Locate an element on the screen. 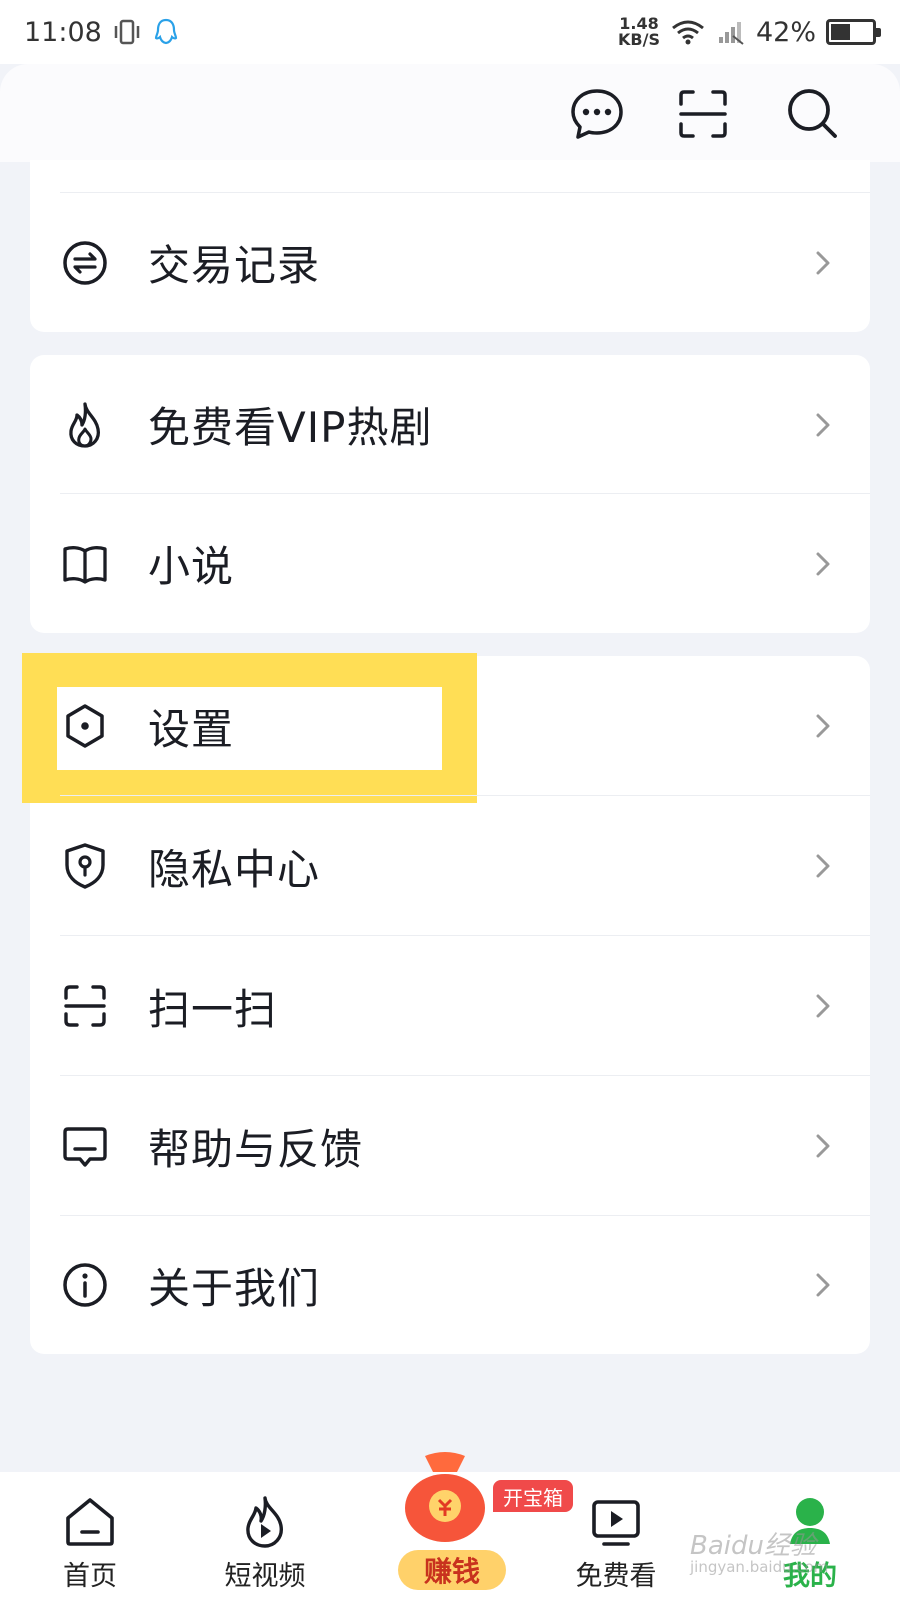 The image size is (900, 1600). book-icon is located at coordinates (85, 564).